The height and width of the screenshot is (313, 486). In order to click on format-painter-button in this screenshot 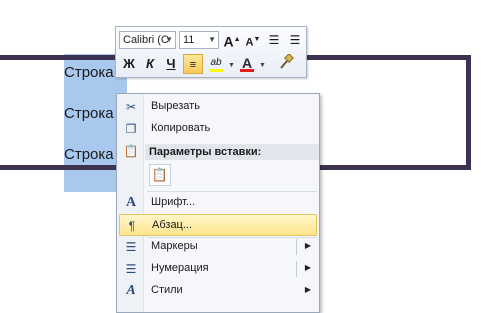, I will do `click(286, 63)`.